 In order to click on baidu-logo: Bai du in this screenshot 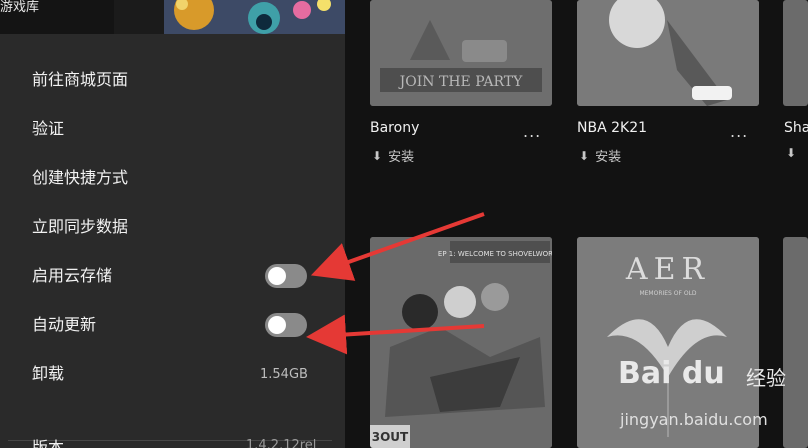, I will do `click(671, 373)`.